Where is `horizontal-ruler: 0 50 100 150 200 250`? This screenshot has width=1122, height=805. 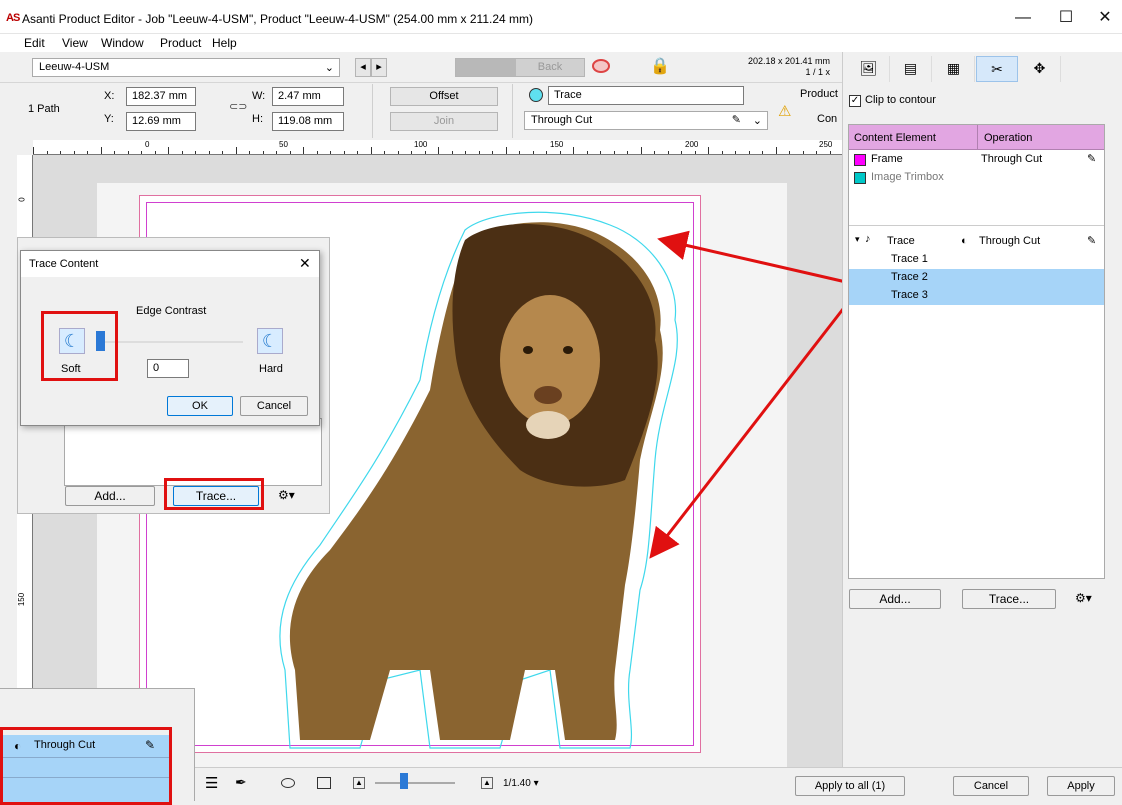 horizontal-ruler: 0 50 100 150 200 250 is located at coordinates (437, 147).